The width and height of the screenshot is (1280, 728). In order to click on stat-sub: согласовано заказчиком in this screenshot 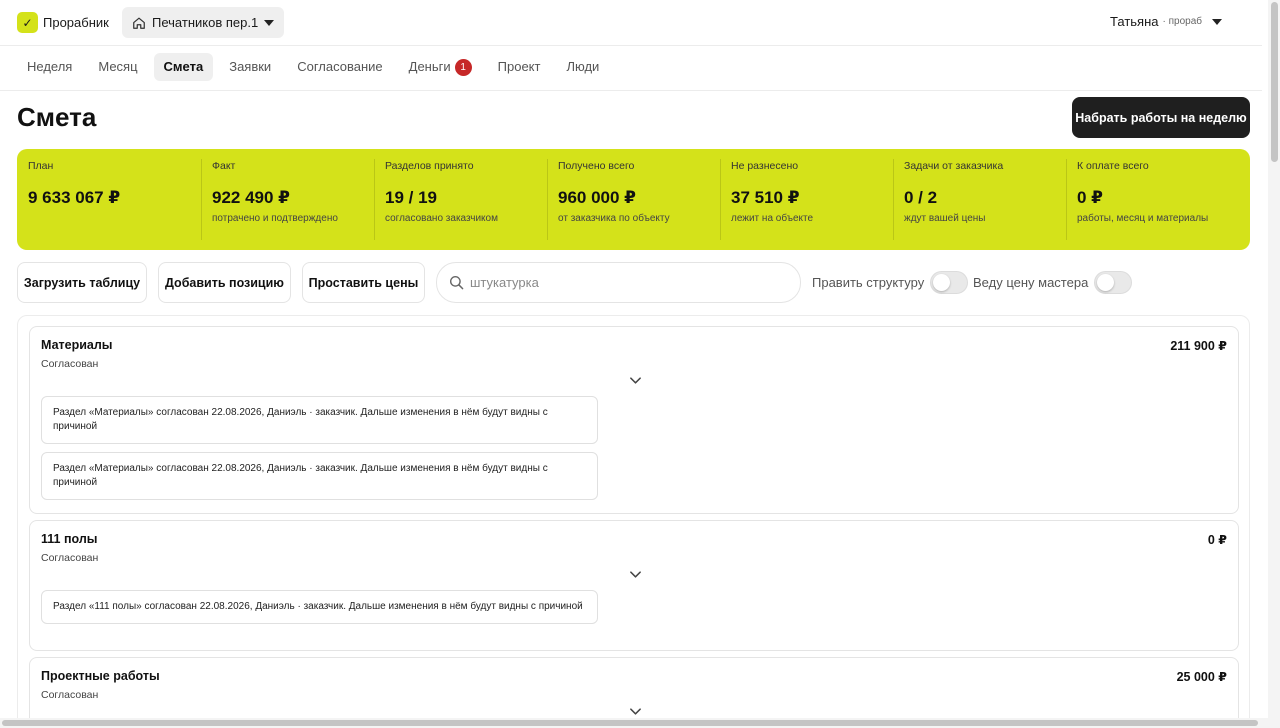, I will do `click(441, 218)`.